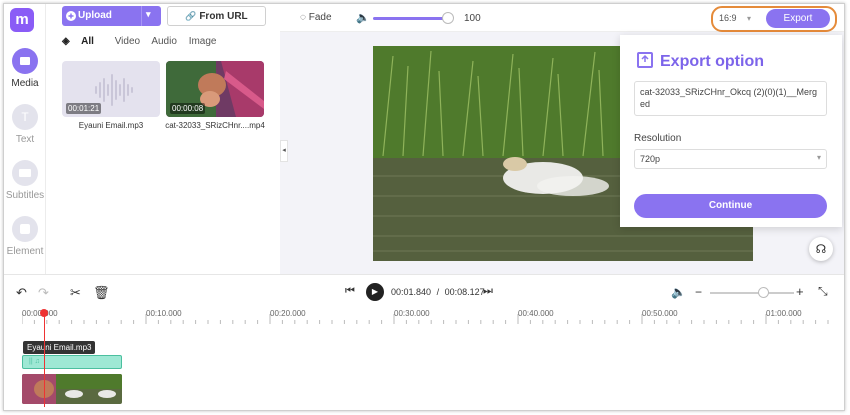 This screenshot has height=415, width=850. What do you see at coordinates (25, 251) in the screenshot?
I see `sidebar-item-label: Element` at bounding box center [25, 251].